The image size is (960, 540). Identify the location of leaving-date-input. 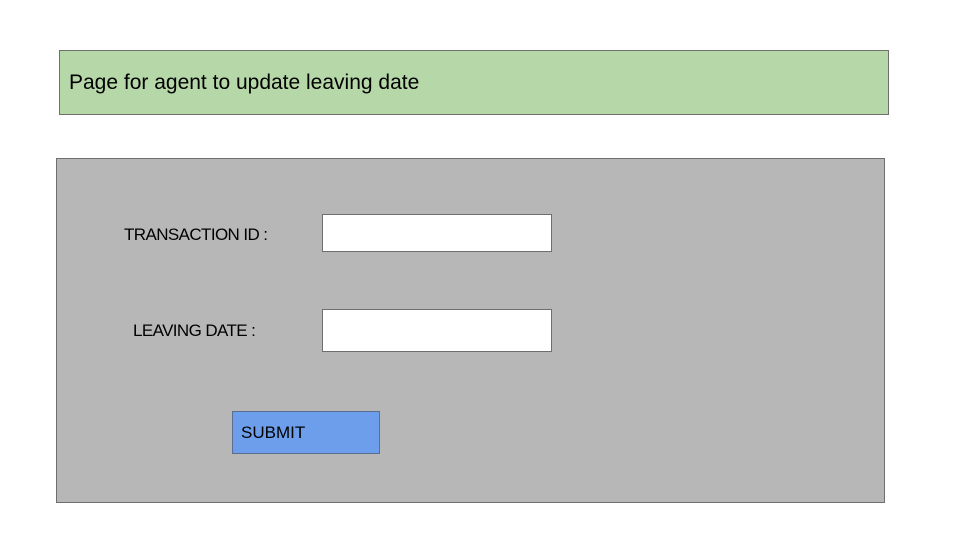
(437, 330).